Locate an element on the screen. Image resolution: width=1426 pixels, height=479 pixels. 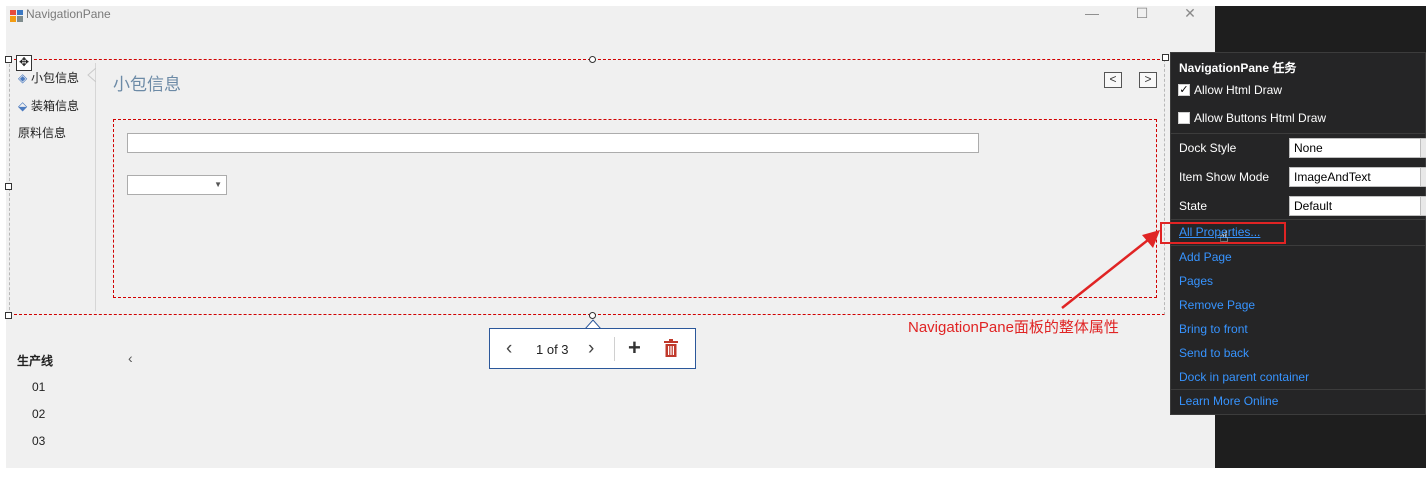
window-title: NavigationPane is located at coordinates (68, 14).